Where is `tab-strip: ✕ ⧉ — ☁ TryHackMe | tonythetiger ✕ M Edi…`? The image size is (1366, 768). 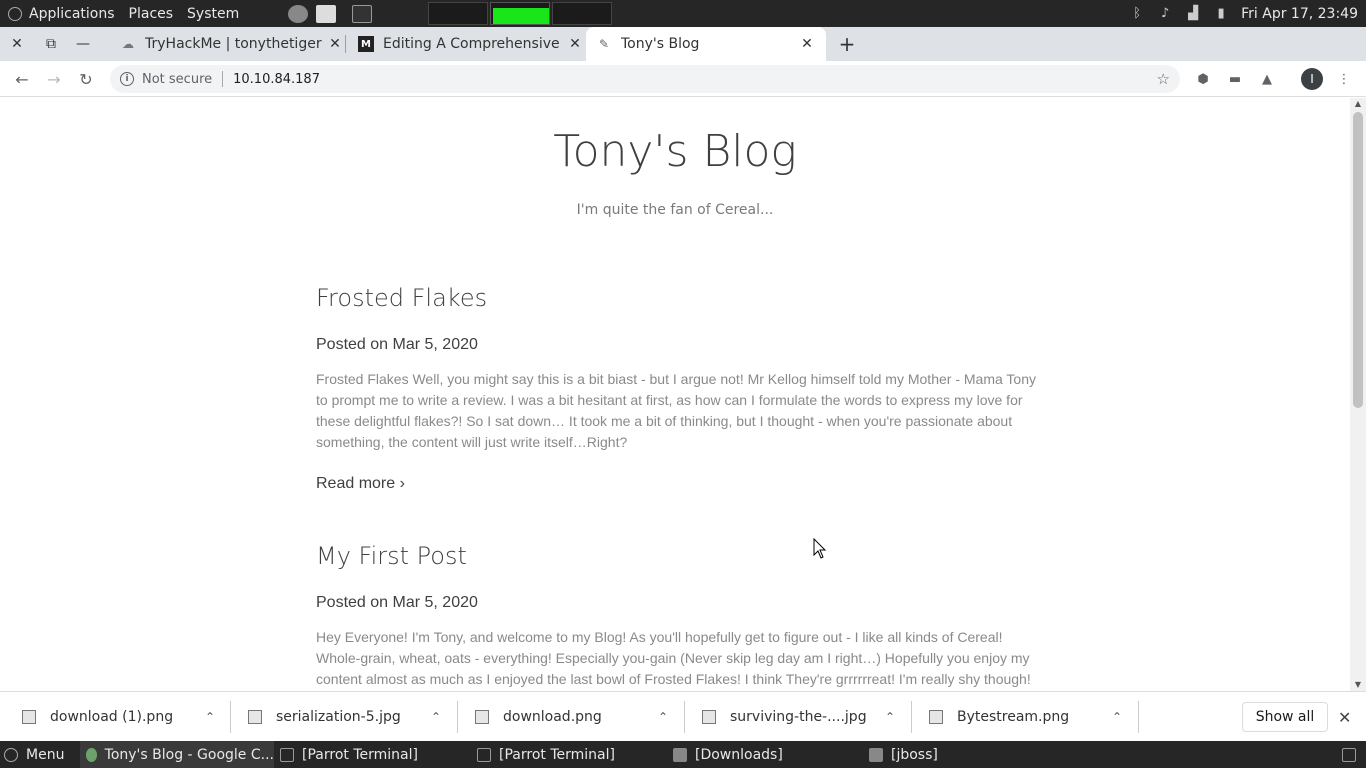 tab-strip: ✕ ⧉ — ☁ TryHackMe | tonythetiger ✕ M Edi… is located at coordinates (683, 44).